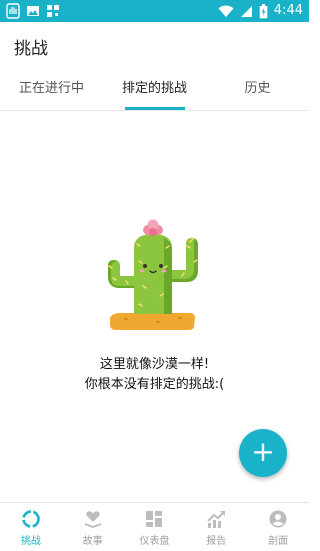  I want to click on wifi-icon, so click(226, 11).